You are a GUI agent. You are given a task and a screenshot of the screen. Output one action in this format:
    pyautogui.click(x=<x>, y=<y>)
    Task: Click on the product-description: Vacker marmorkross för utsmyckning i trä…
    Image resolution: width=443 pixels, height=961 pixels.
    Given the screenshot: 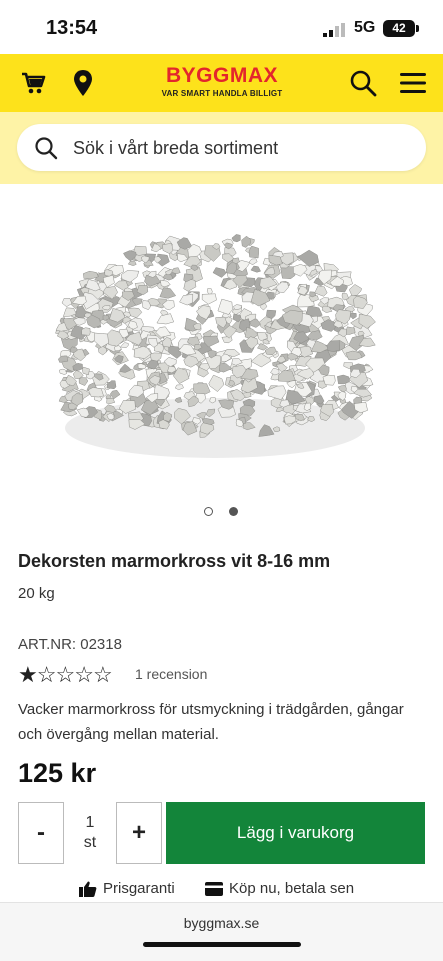 What is the action you would take?
    pyautogui.click(x=211, y=722)
    